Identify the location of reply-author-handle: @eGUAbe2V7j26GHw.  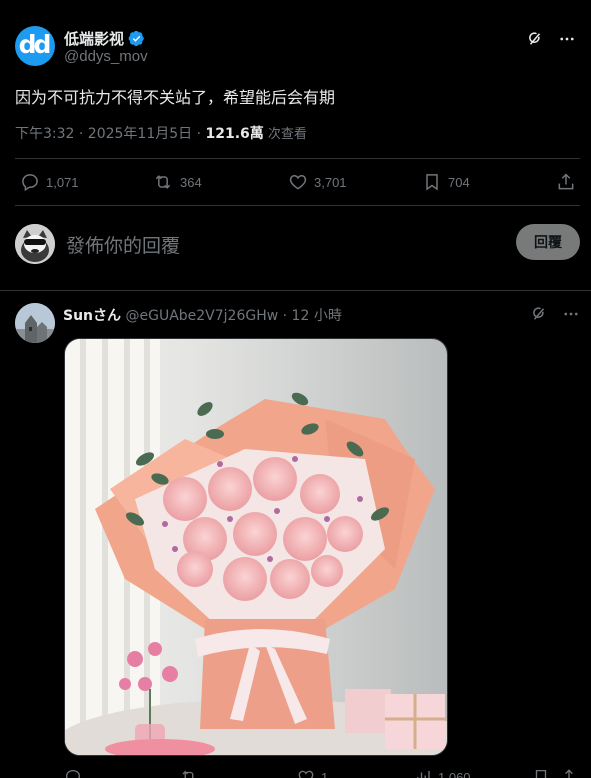
(201, 316).